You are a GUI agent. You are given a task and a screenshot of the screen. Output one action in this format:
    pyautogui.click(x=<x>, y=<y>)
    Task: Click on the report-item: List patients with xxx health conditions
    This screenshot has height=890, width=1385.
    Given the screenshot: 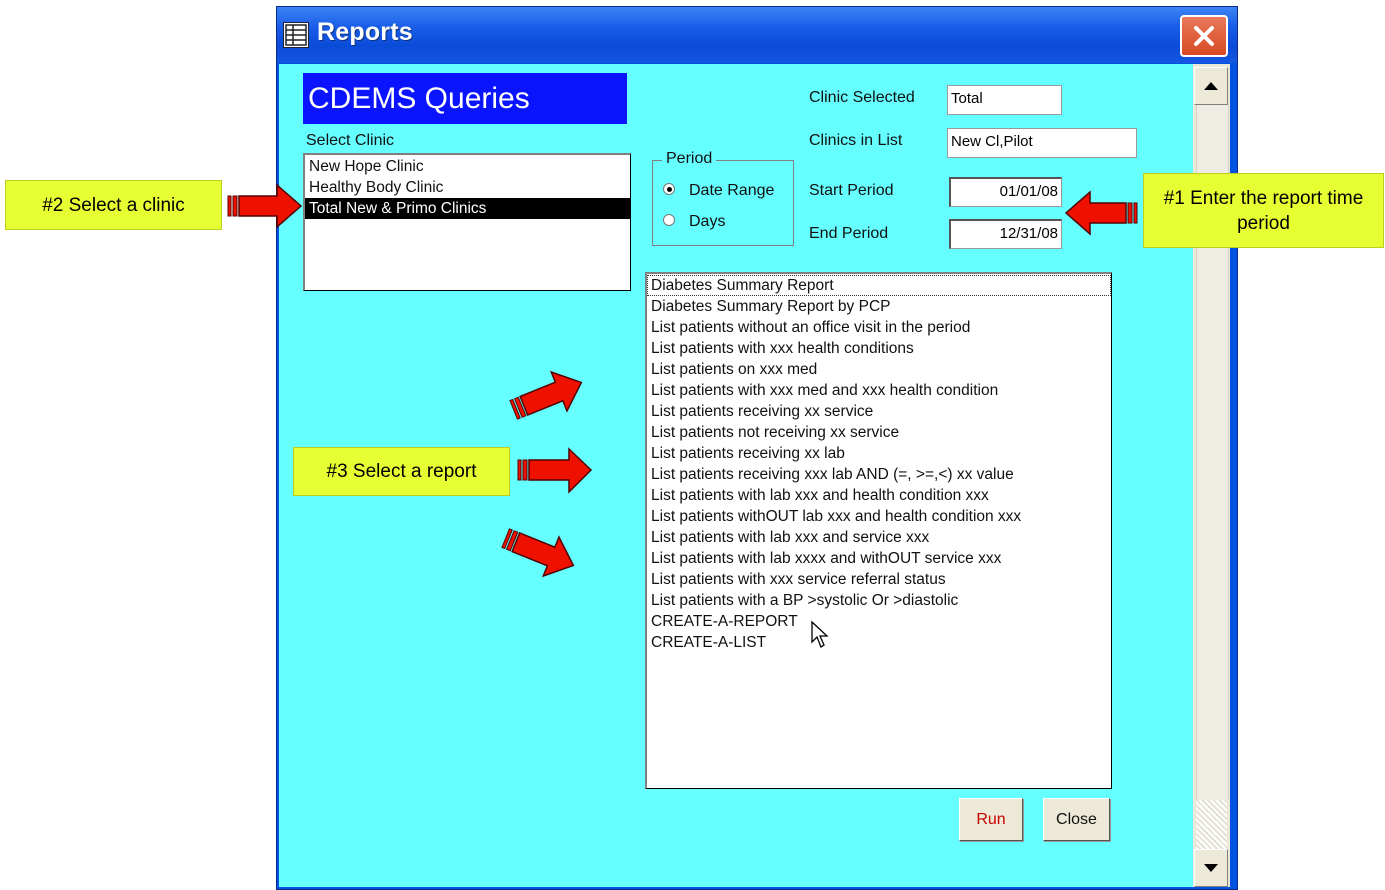 What is the action you would take?
    pyautogui.click(x=879, y=348)
    